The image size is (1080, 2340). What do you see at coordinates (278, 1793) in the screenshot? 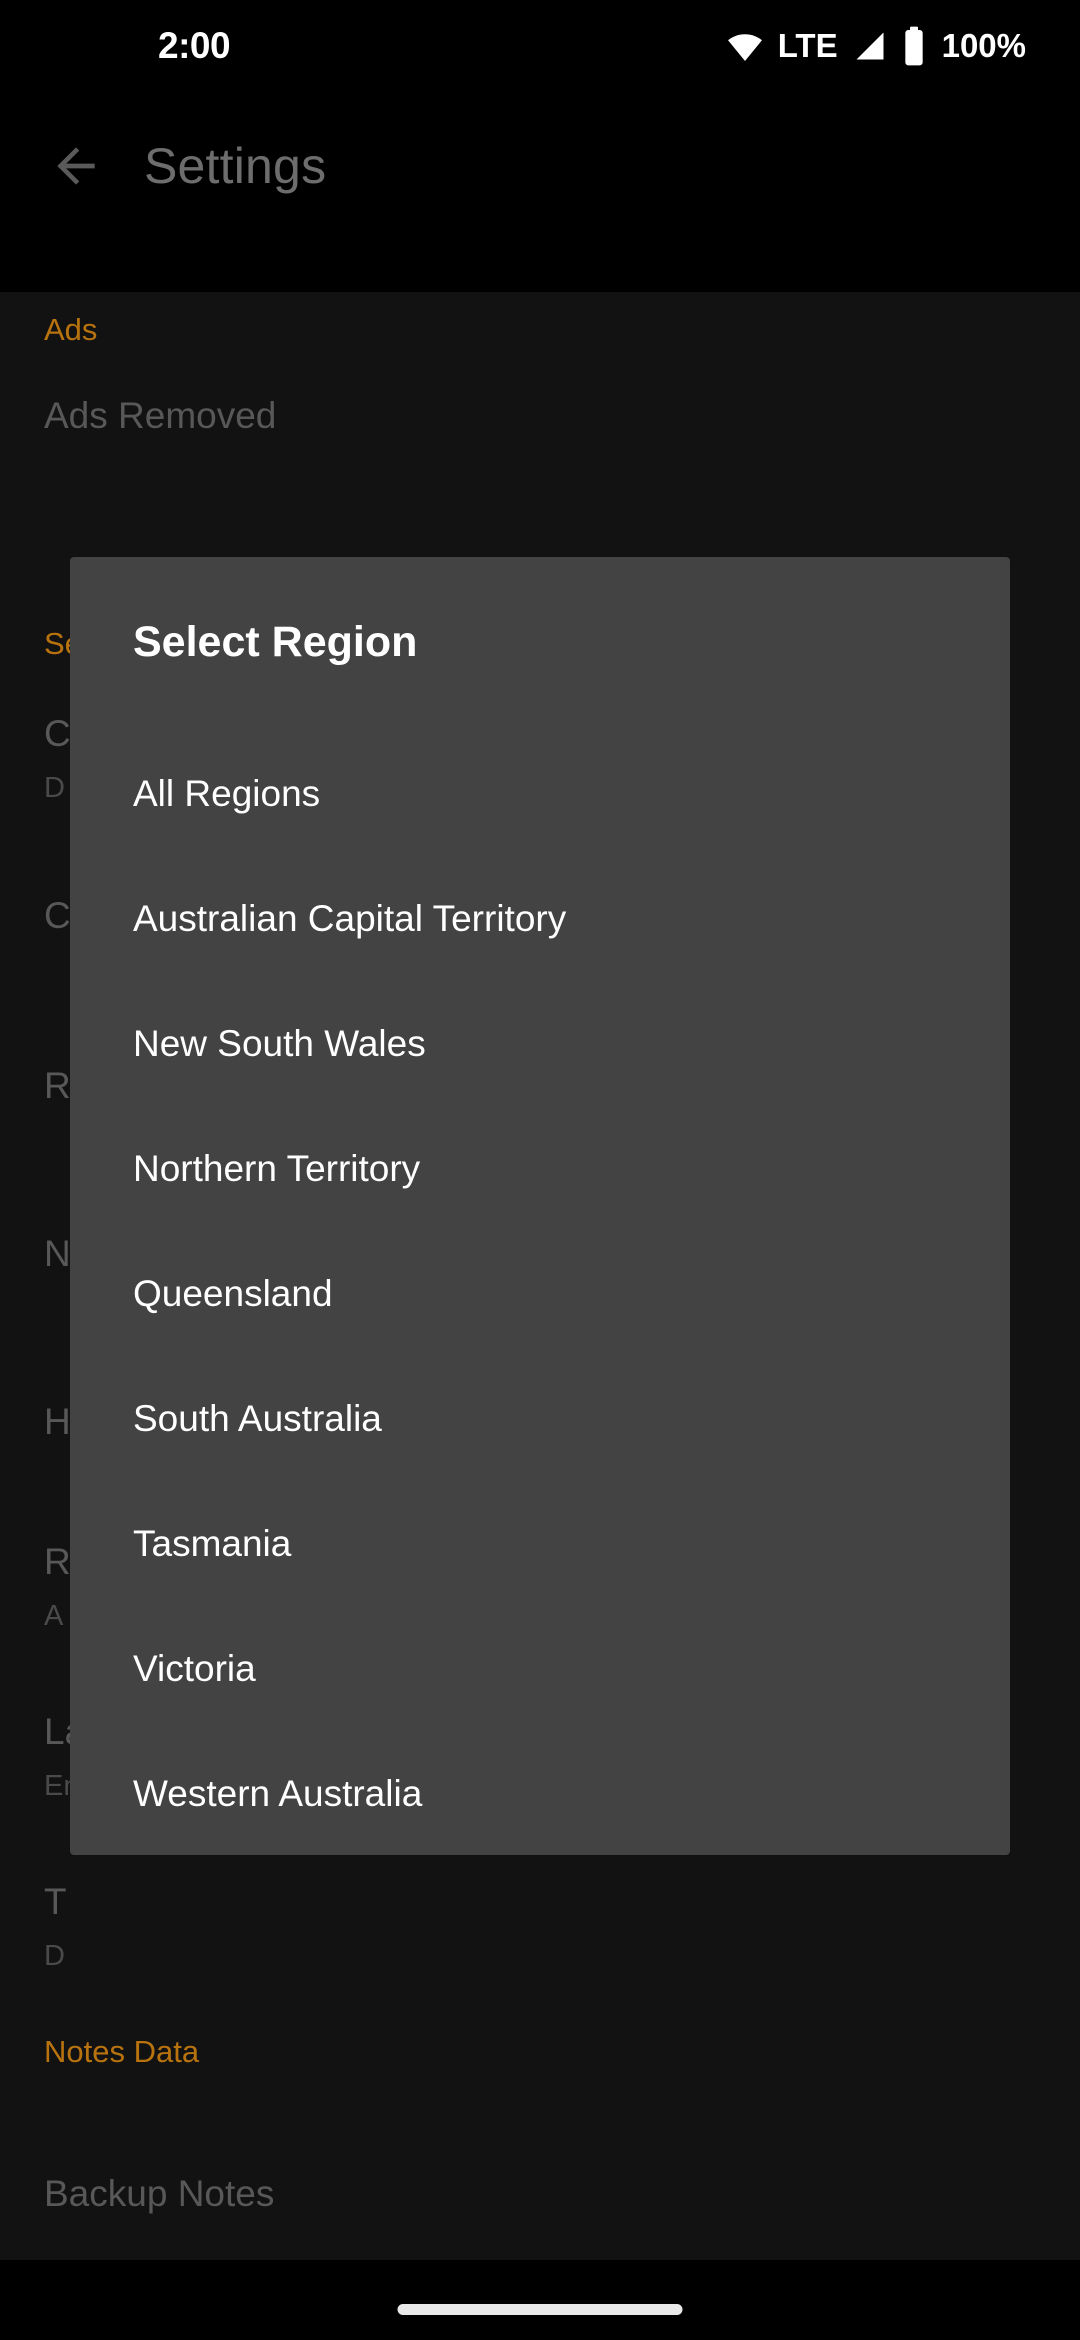
I see `region-option-label: Western Australia` at bounding box center [278, 1793].